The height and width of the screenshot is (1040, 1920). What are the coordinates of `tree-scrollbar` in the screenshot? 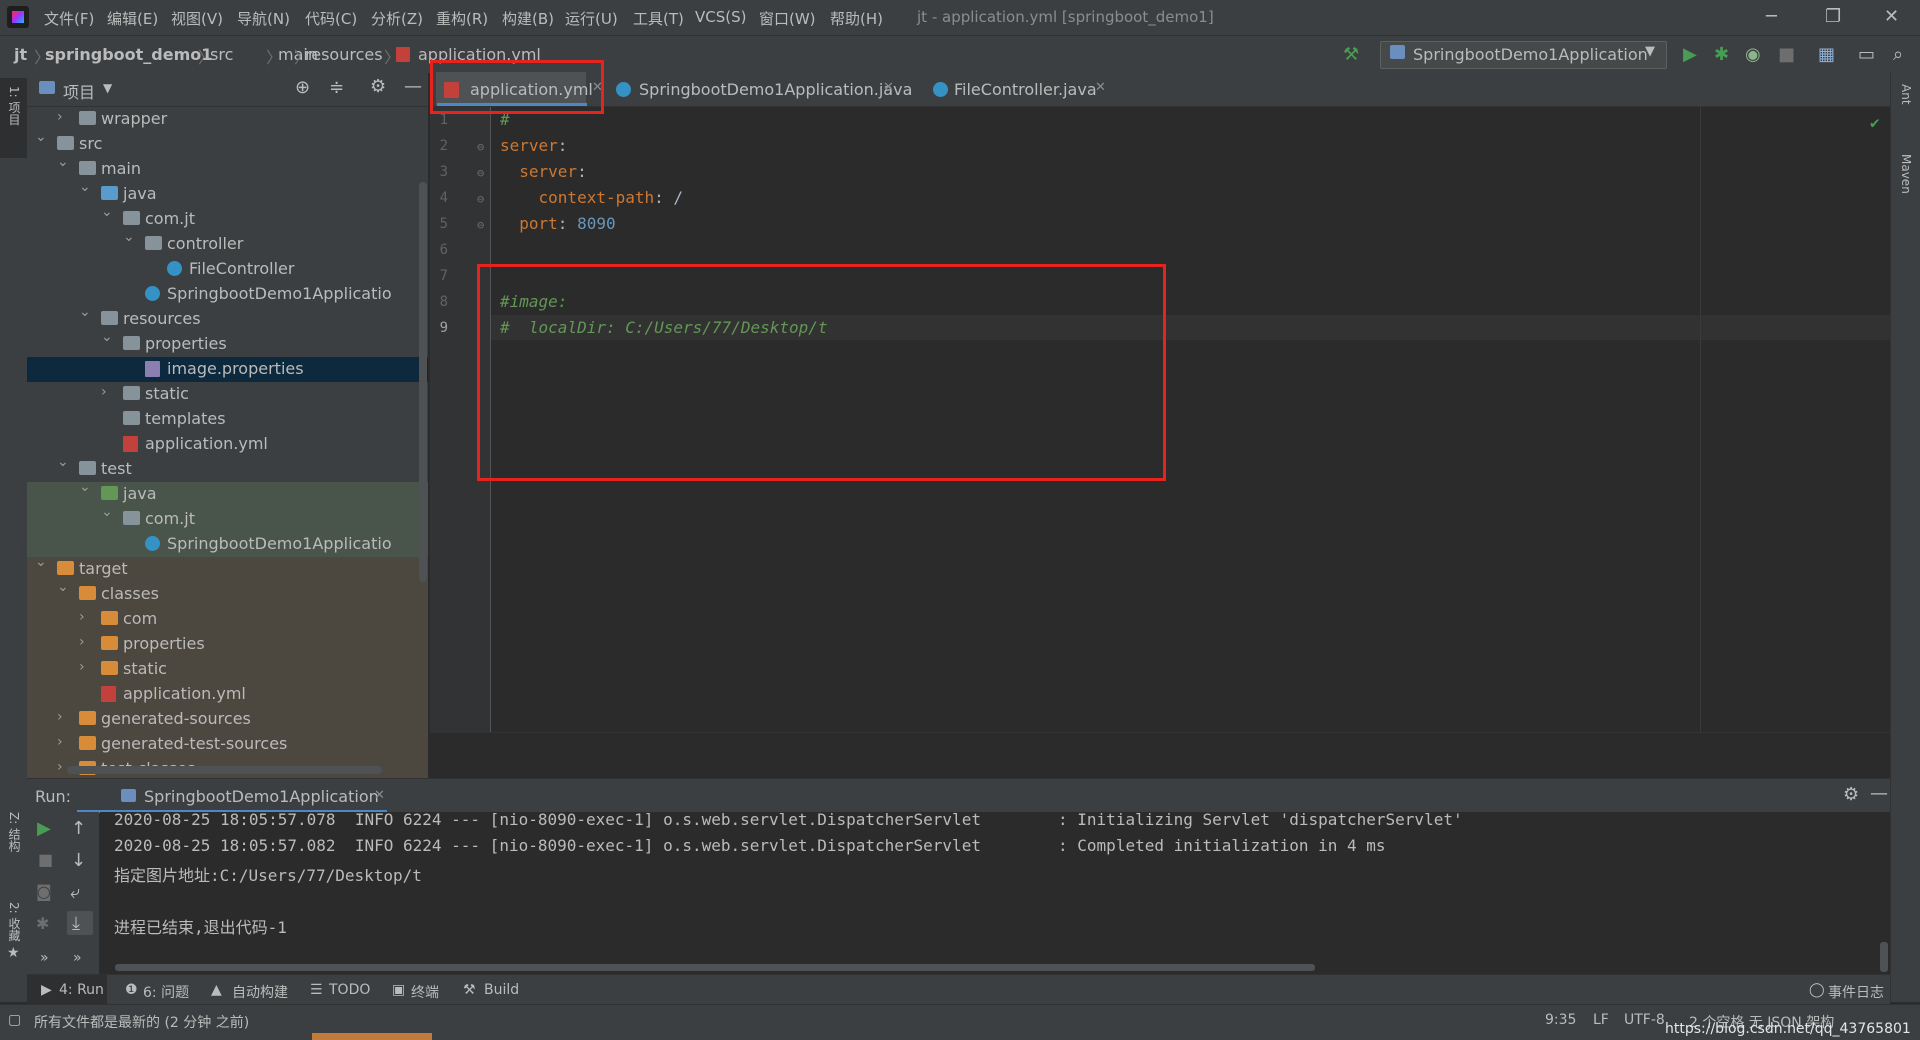 It's located at (423, 382).